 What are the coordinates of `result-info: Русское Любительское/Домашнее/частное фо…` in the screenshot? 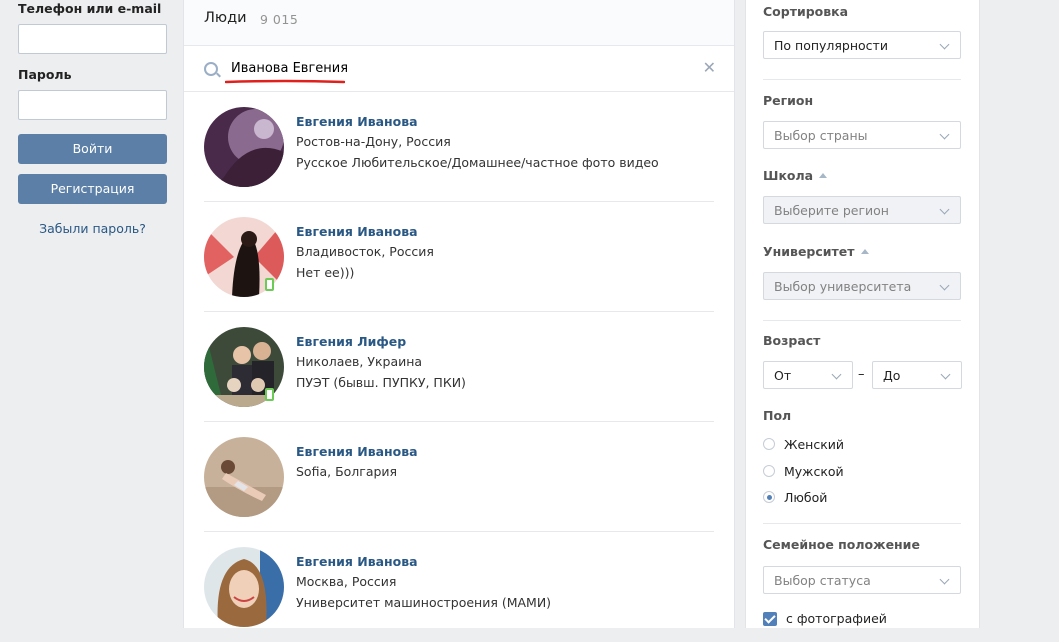 It's located at (477, 162).